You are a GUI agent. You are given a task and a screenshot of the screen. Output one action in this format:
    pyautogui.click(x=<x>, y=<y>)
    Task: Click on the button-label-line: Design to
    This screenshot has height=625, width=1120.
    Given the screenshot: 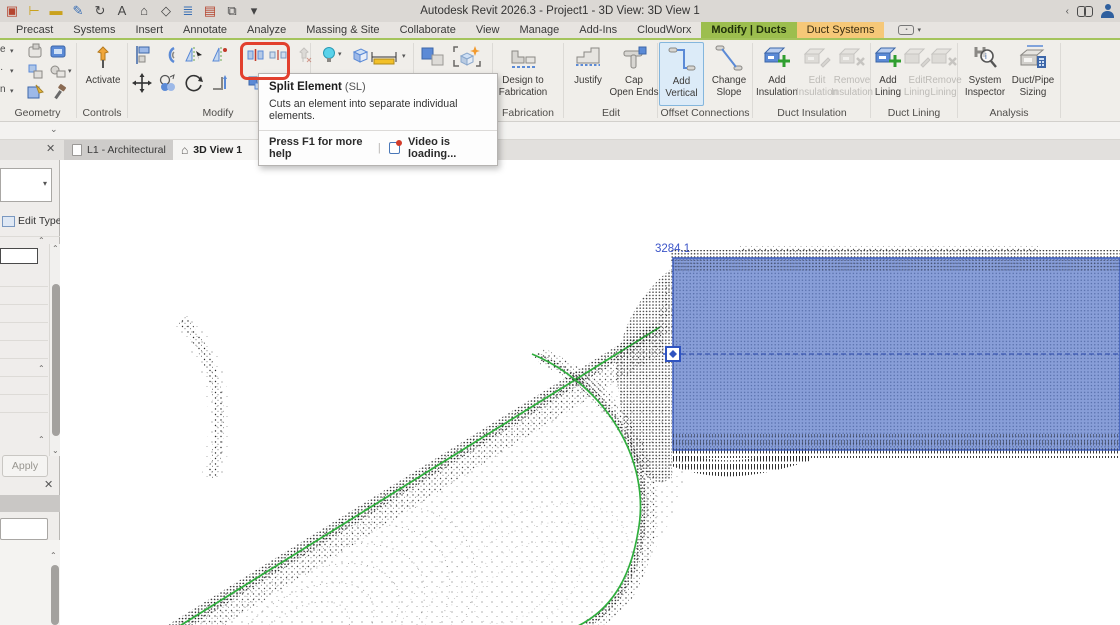 What is the action you would take?
    pyautogui.click(x=523, y=80)
    